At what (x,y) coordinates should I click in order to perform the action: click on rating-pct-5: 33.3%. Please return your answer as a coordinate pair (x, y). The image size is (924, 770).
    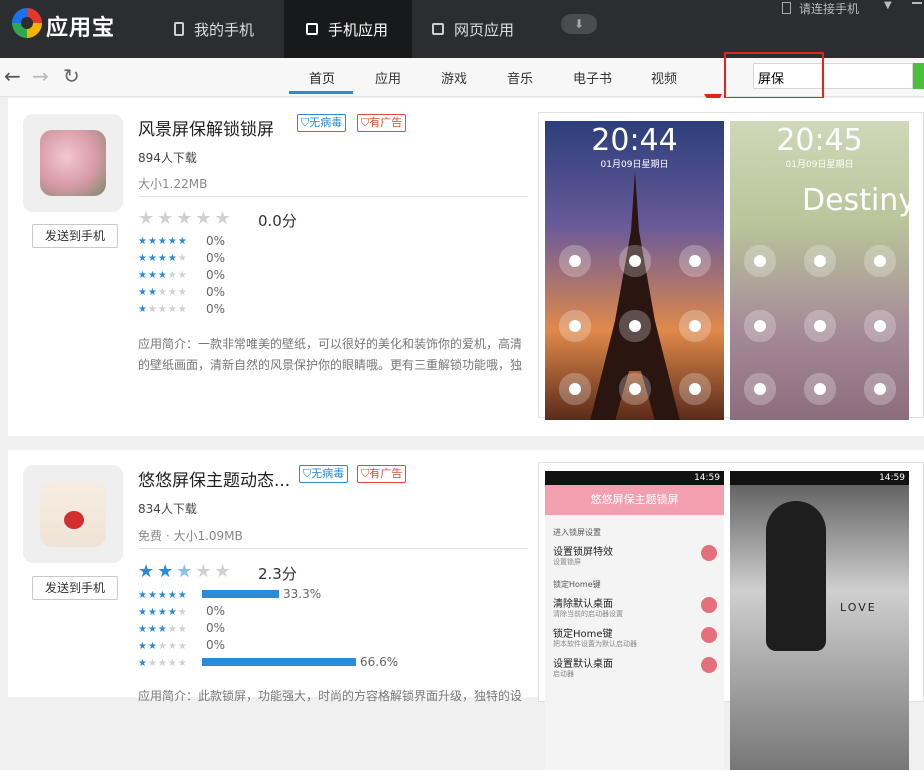
    Looking at the image, I should click on (302, 594).